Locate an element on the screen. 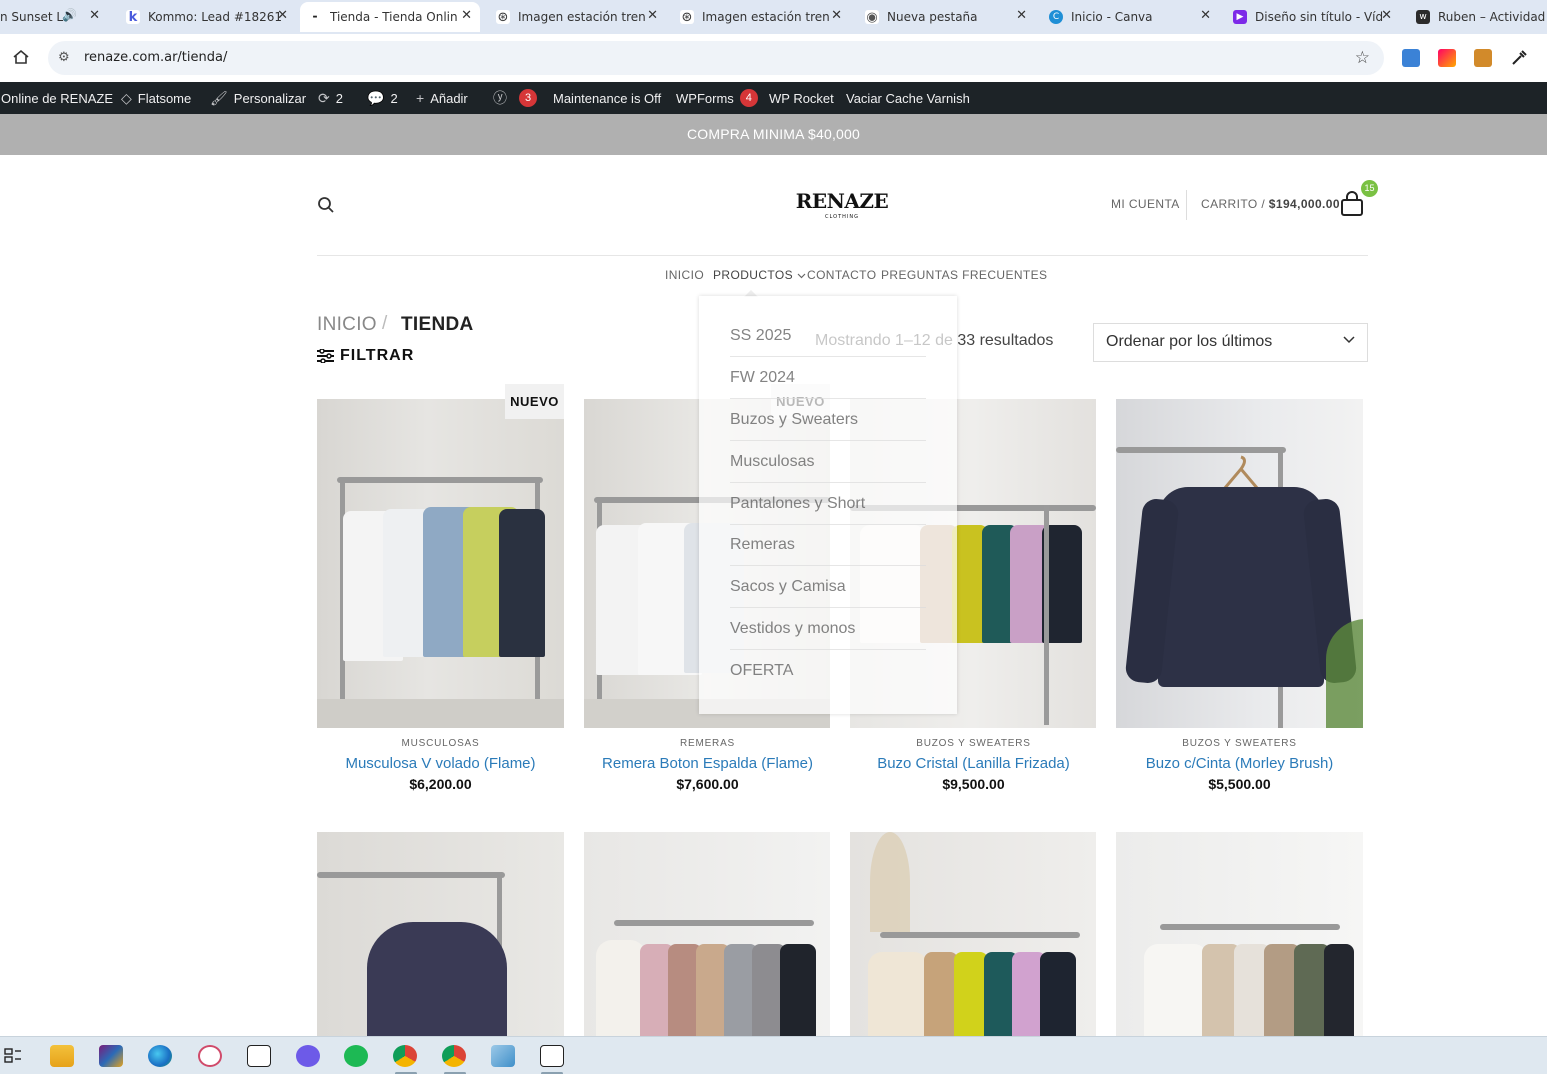  eyedropper-icon is located at coordinates (1519, 58).